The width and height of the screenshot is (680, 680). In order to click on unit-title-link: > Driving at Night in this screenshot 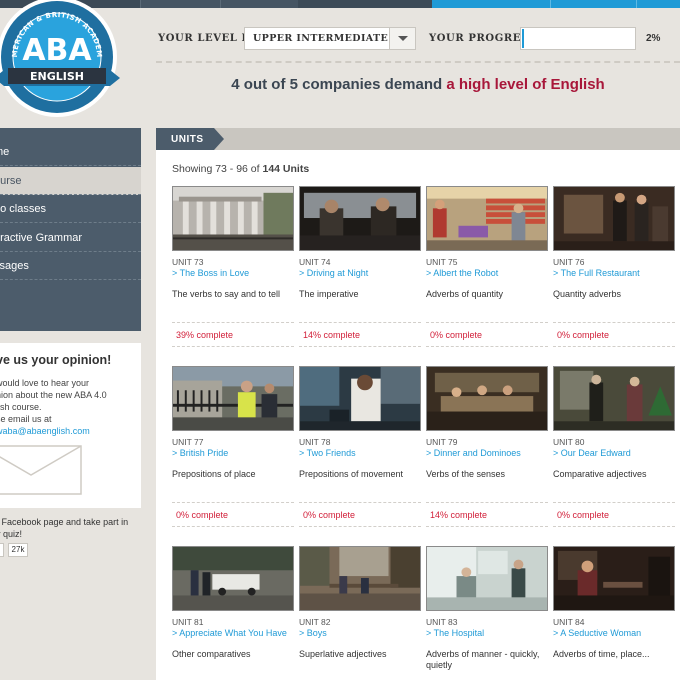, I will do `click(362, 273)`.